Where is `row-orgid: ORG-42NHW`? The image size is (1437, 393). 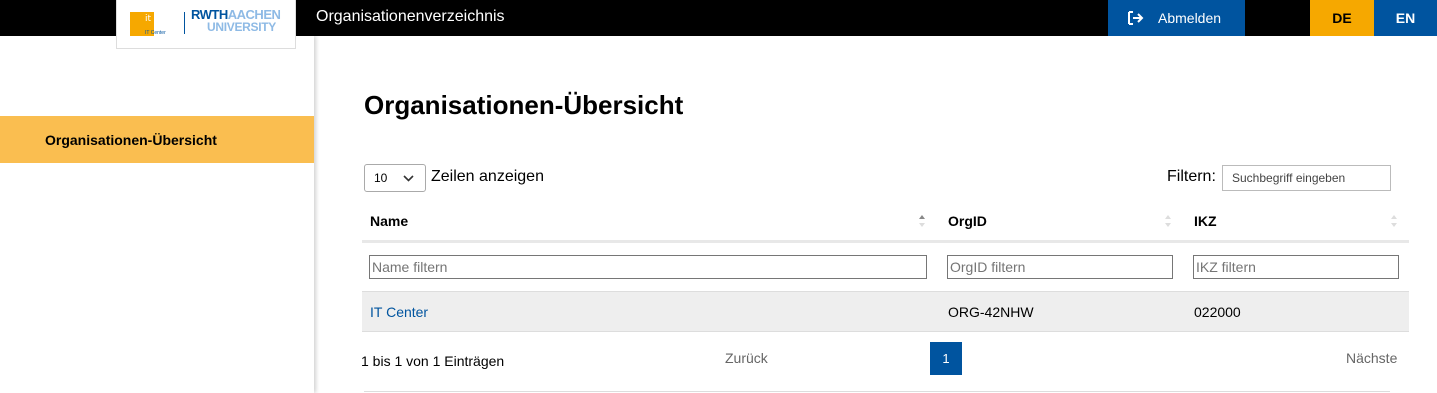 row-orgid: ORG-42NHW is located at coordinates (991, 312).